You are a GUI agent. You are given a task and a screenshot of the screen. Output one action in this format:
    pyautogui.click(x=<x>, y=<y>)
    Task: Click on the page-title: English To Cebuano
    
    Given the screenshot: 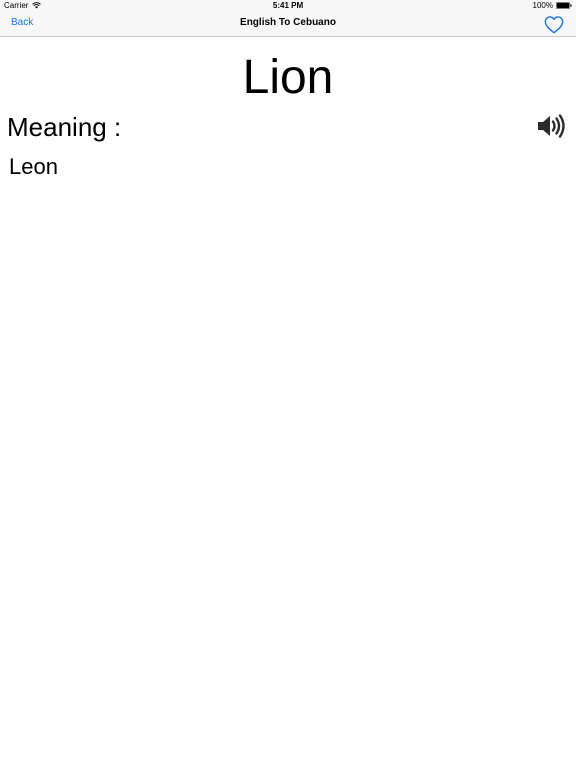 What is the action you would take?
    pyautogui.click(x=288, y=22)
    